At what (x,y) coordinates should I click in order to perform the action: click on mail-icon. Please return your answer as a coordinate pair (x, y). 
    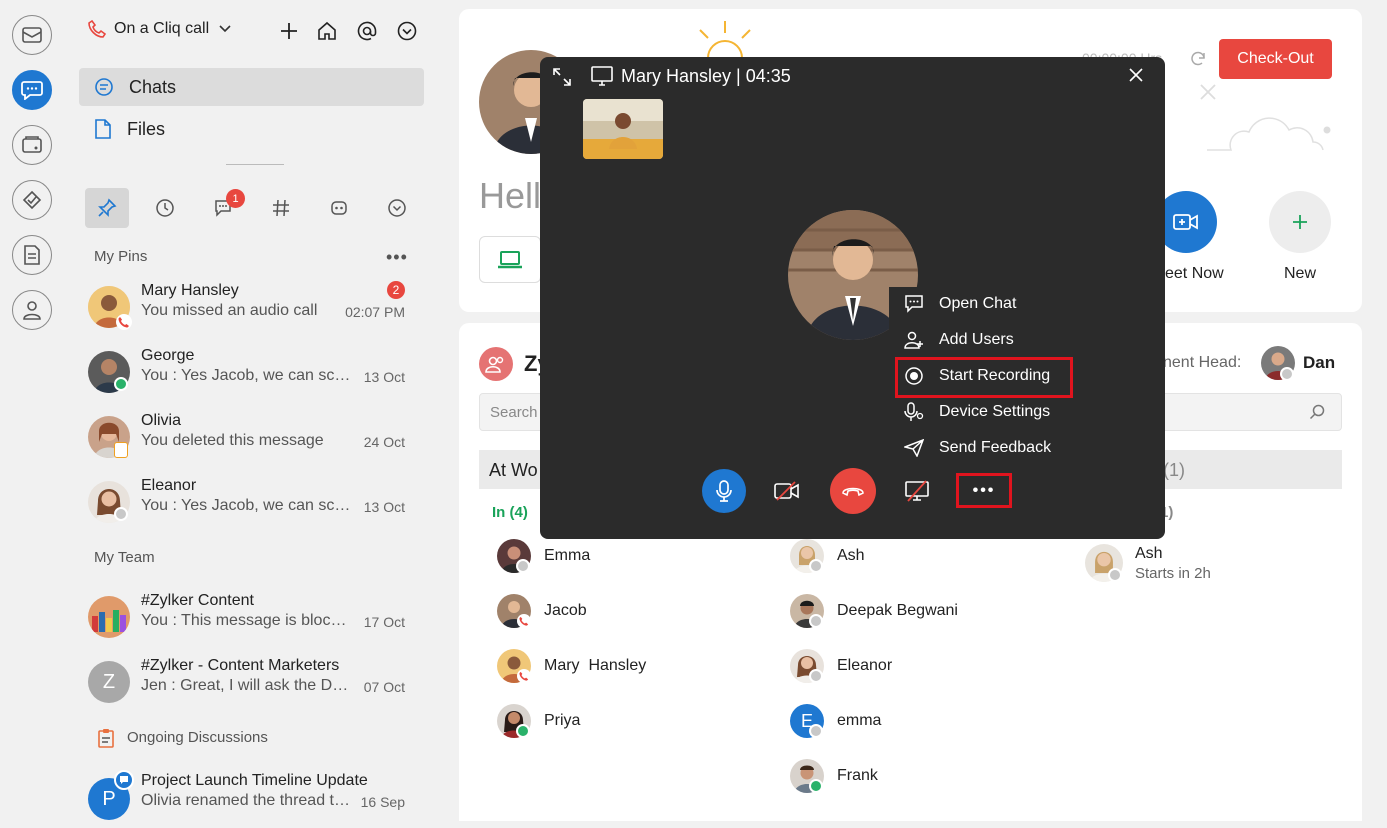
    Looking at the image, I should click on (32, 35).